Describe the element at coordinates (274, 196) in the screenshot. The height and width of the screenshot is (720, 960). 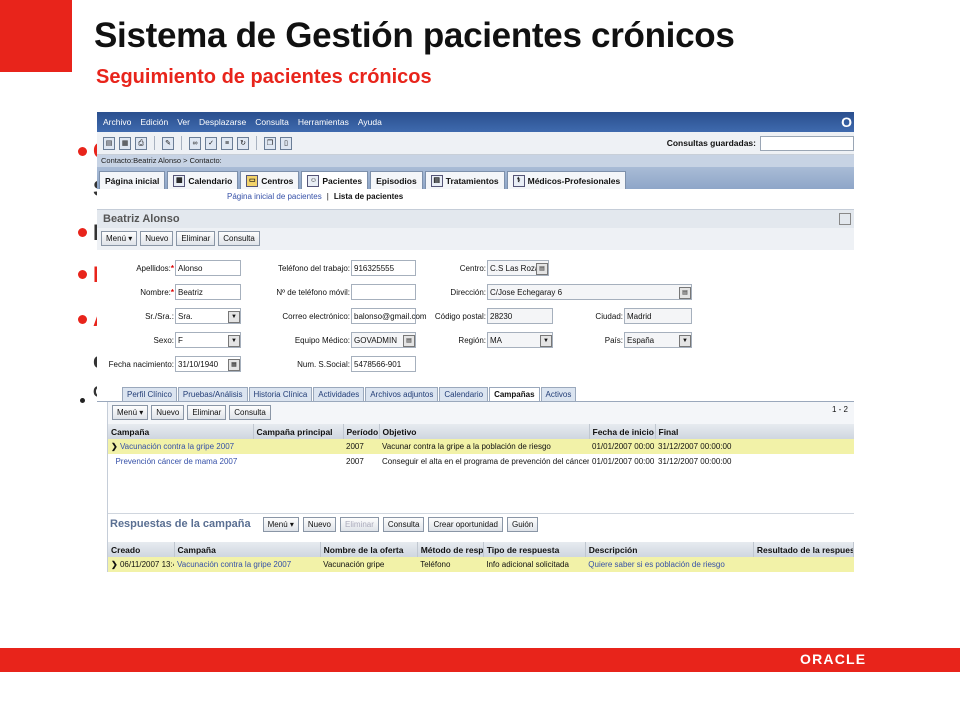
I see `patients-home-link: Página inicial de pacientes` at that location.